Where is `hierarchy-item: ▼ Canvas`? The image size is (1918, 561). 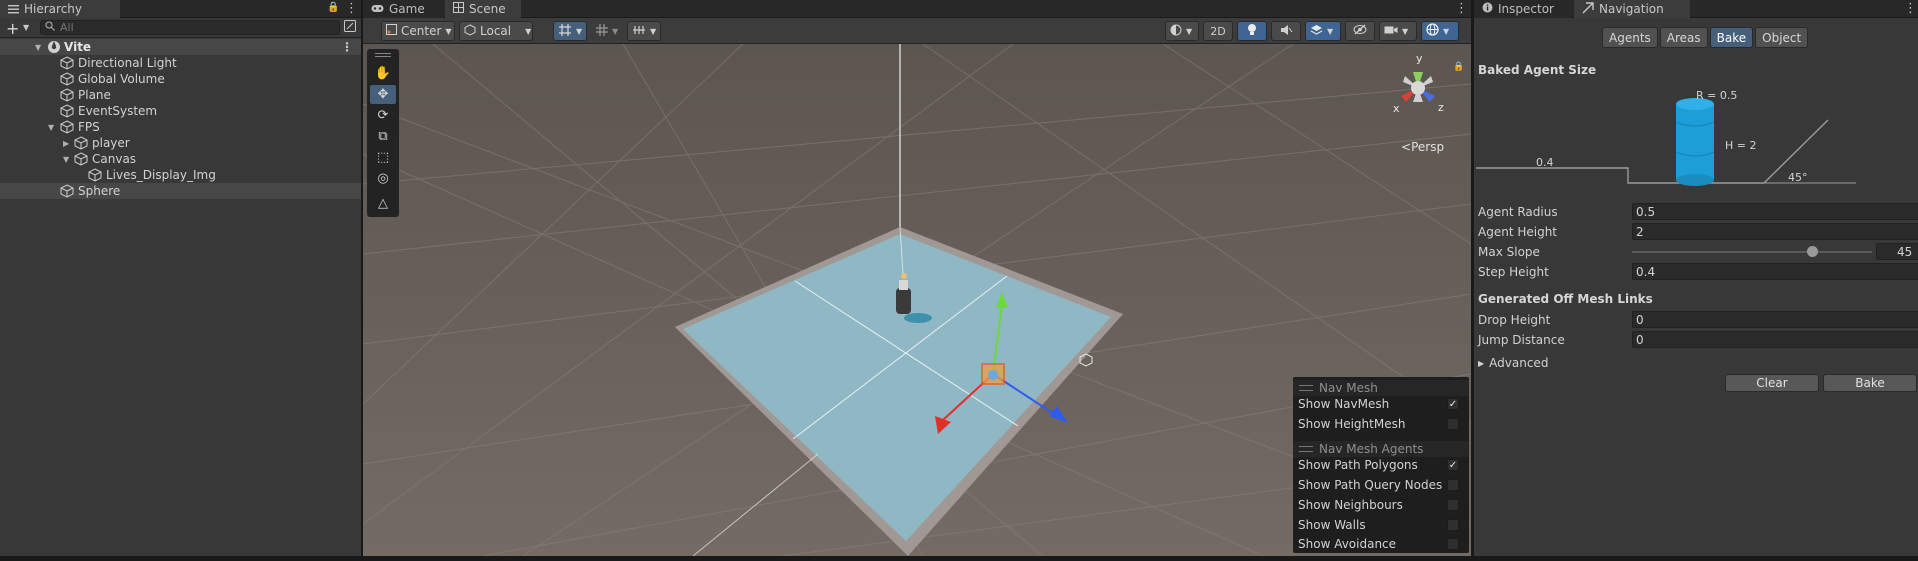
hierarchy-item: ▼ Canvas is located at coordinates (180, 159).